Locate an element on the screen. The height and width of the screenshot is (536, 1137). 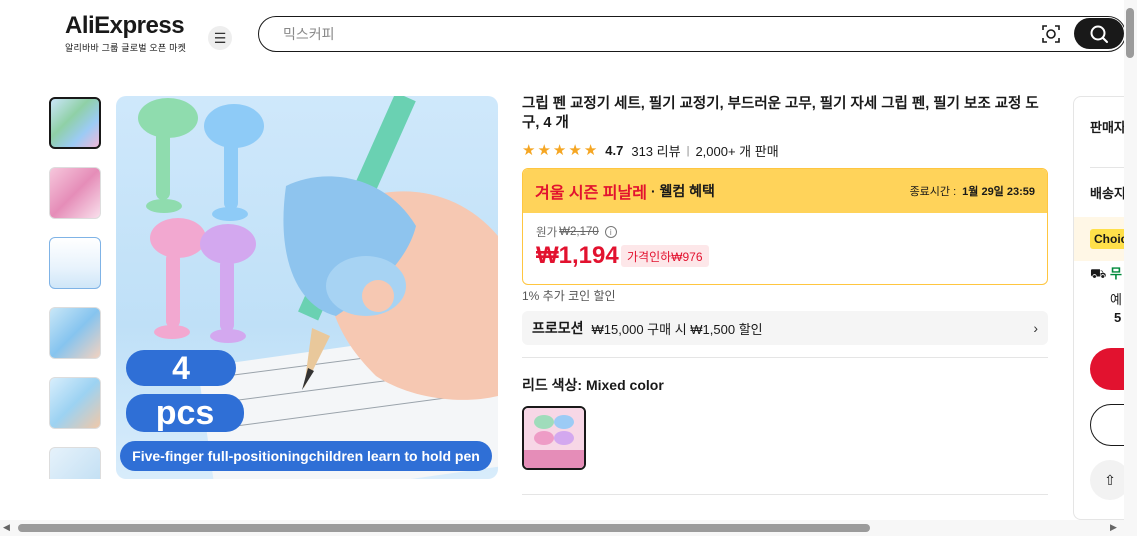
discount-badge: 가격인하₩976 is located at coordinates (665, 256).